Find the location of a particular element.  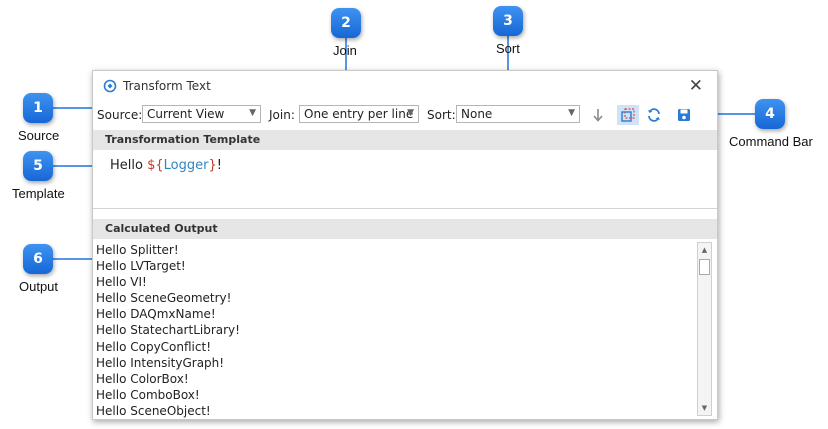

callout-6-label: Output is located at coordinates (39, 286).